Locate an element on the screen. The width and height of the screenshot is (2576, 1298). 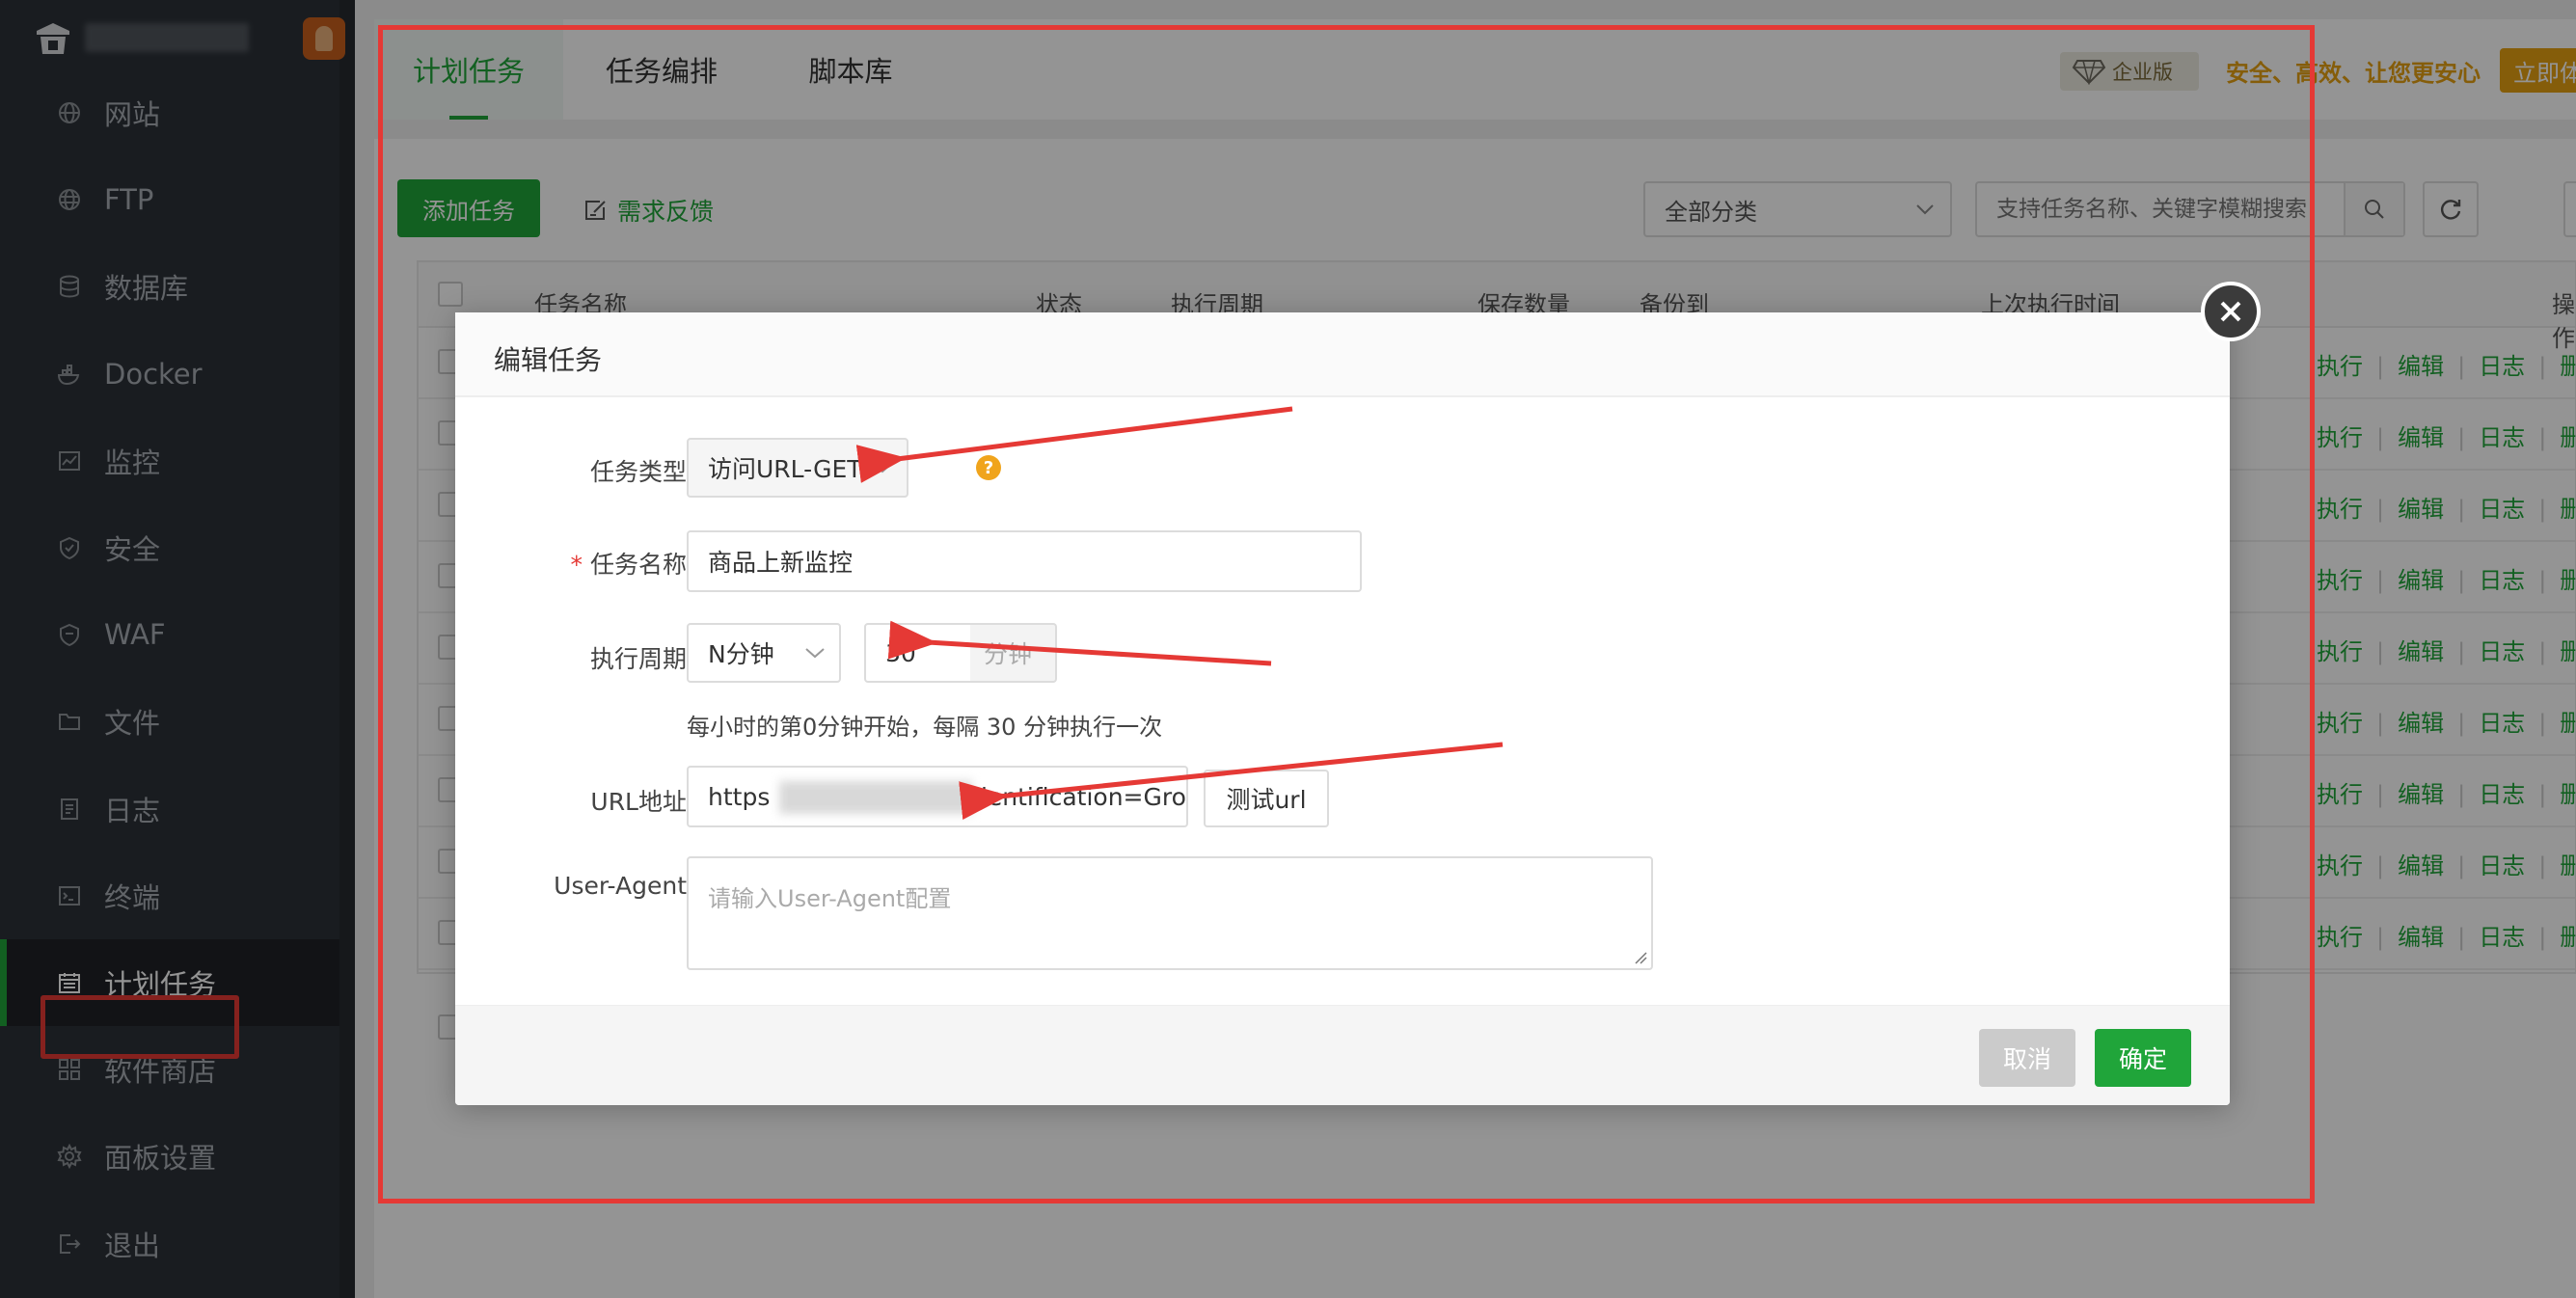
help-icon: ? is located at coordinates (988, 467).